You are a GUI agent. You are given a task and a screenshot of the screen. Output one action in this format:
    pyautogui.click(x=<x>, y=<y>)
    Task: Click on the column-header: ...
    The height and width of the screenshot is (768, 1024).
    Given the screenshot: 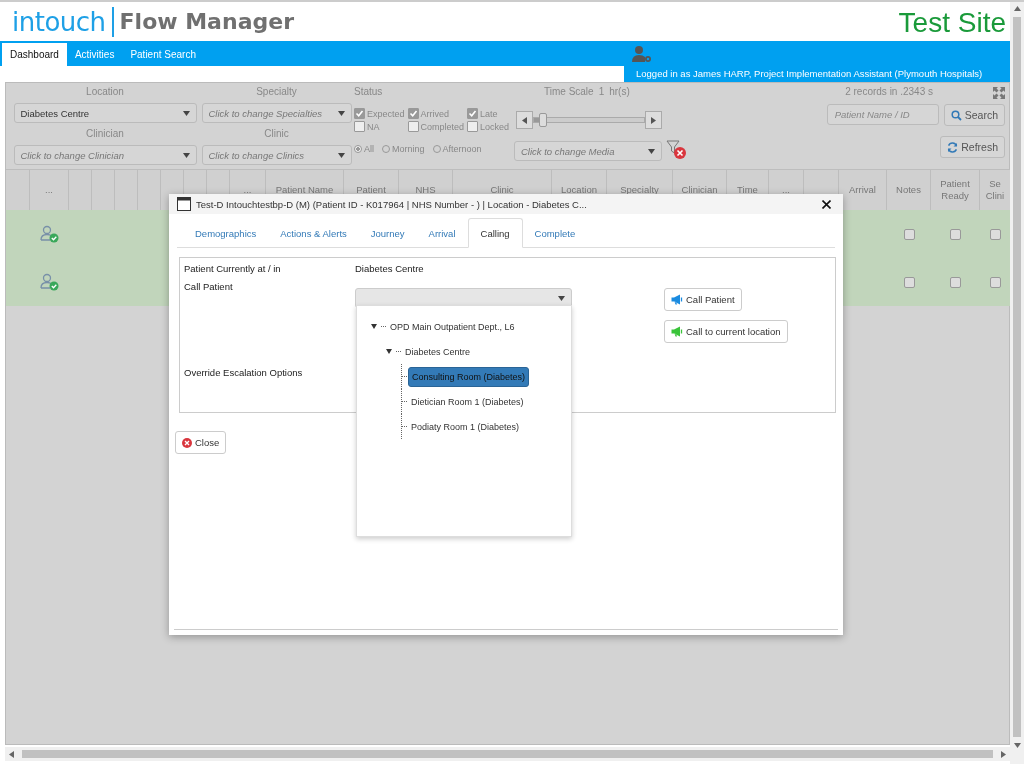 What is the action you would take?
    pyautogui.click(x=49, y=189)
    